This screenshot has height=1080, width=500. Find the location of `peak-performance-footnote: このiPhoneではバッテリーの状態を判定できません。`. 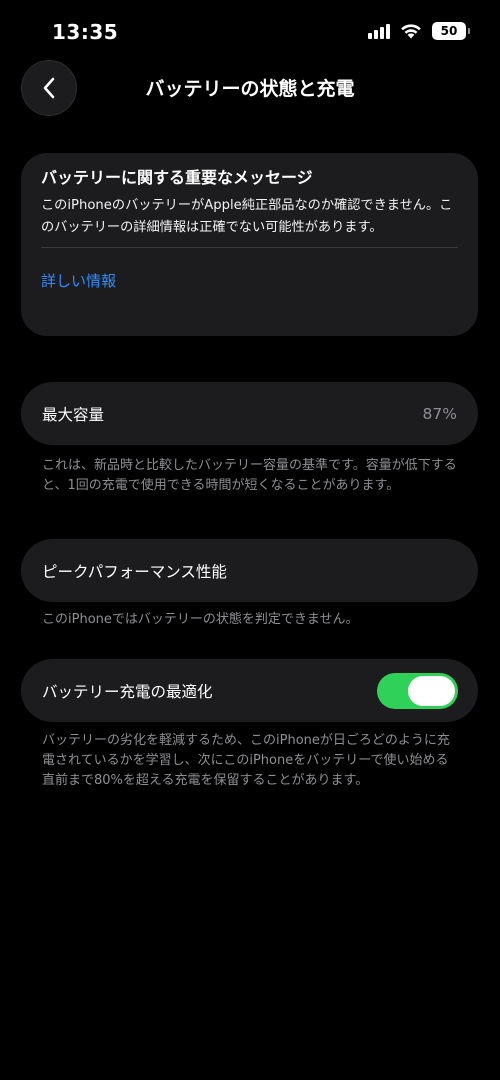

peak-performance-footnote: このiPhoneではバッテリーの状態を判定できません。 is located at coordinates (200, 619).